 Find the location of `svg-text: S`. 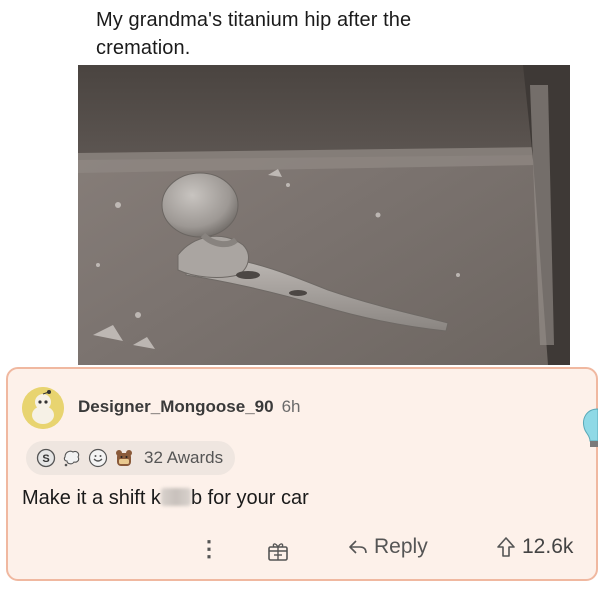

svg-text: S is located at coordinates (45, 459).